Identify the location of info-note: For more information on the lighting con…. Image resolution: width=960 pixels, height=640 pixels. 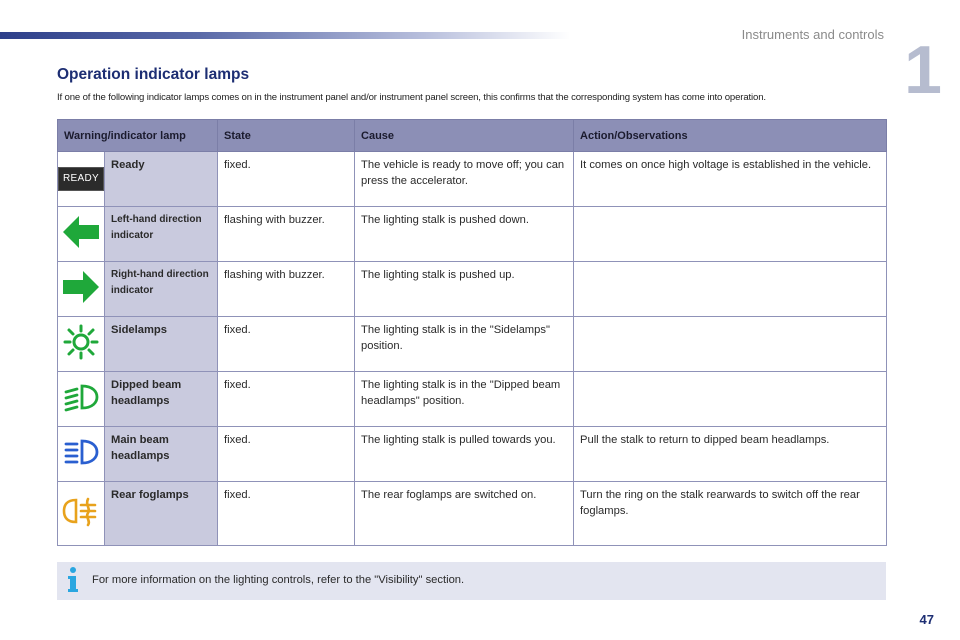
(471, 581).